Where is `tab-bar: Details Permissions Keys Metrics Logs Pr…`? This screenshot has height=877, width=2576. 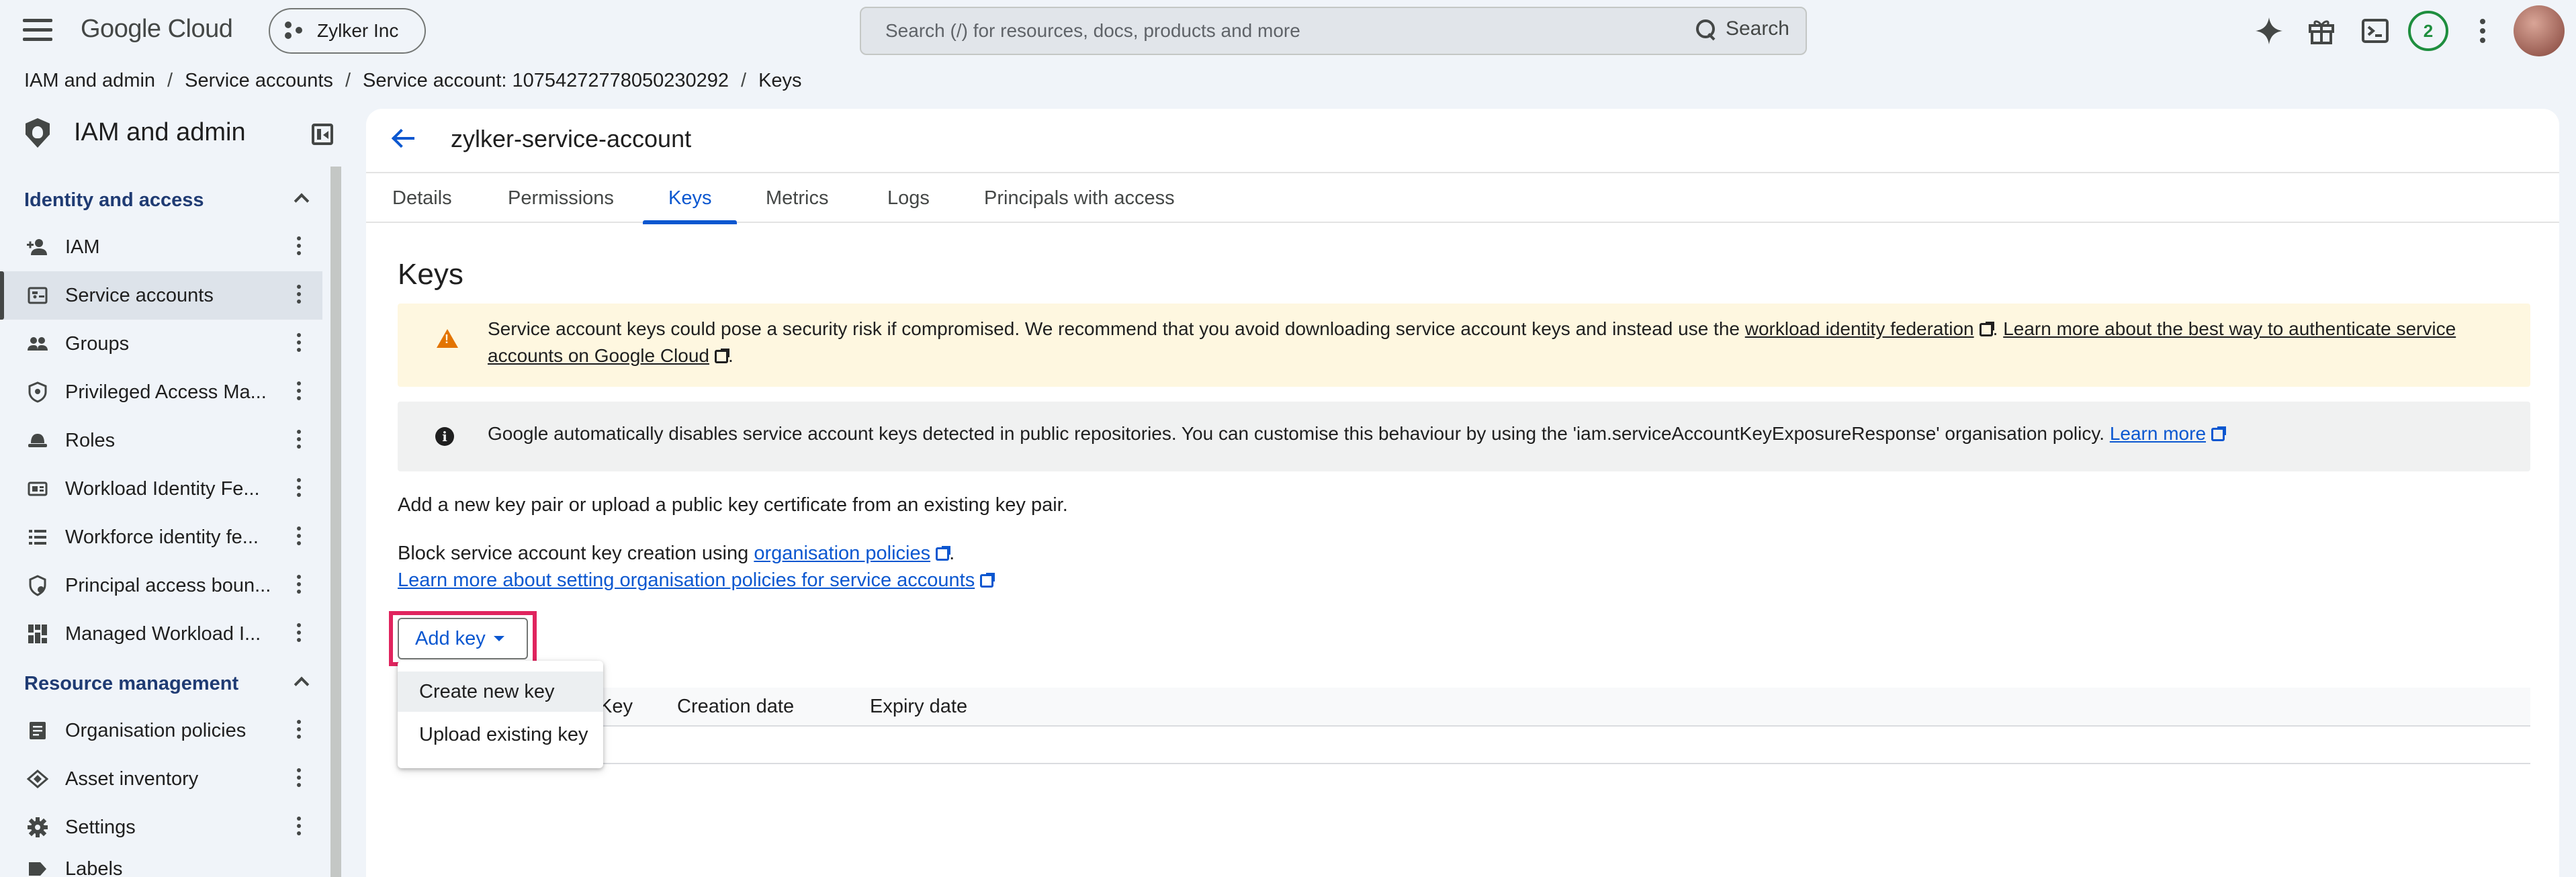 tab-bar: Details Permissions Keys Metrics Logs Pr… is located at coordinates (1462, 198).